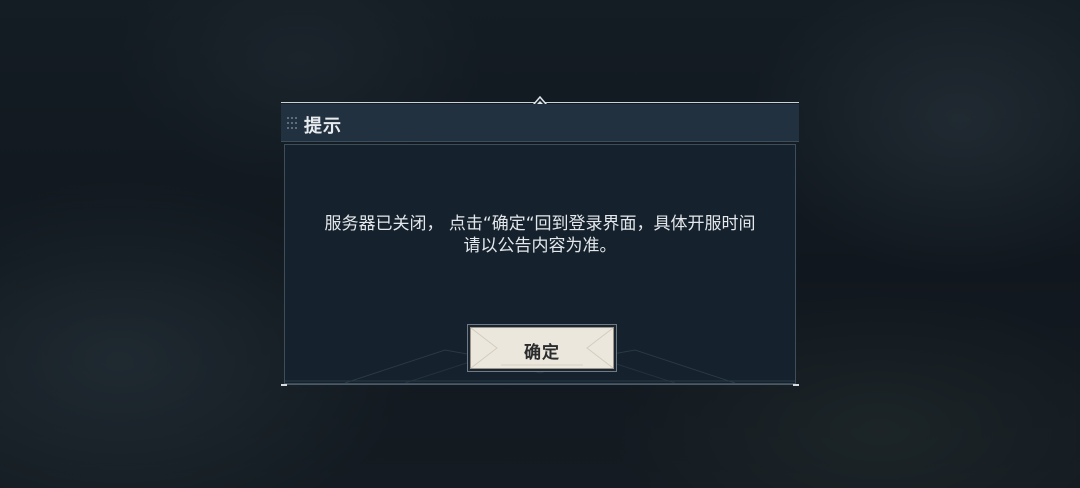 Image resolution: width=1080 pixels, height=488 pixels. Describe the element at coordinates (542, 353) in the screenshot. I see `confirm-button-label: 确定` at that location.